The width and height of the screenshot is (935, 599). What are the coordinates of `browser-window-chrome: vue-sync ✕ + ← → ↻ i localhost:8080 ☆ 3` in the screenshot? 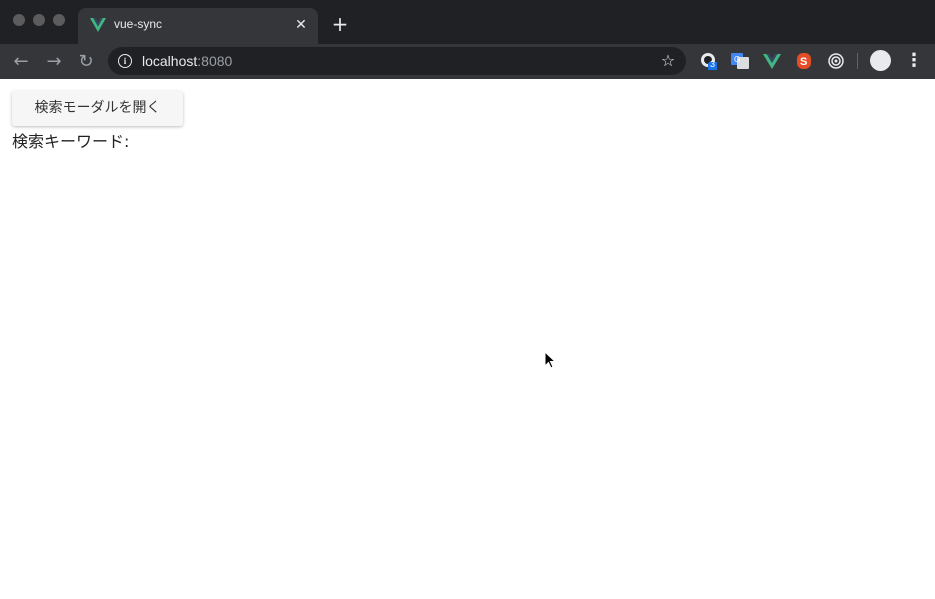 It's located at (467, 39).